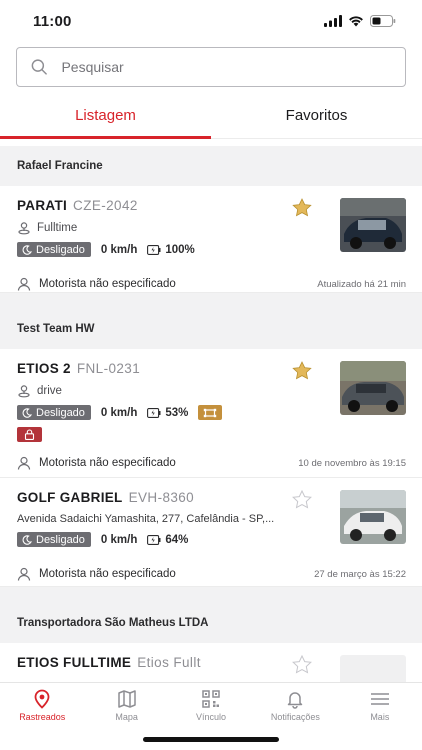  I want to click on battery-value: 100%, so click(180, 249).